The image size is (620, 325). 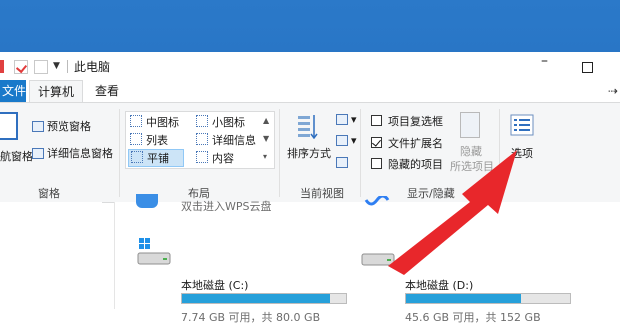 What do you see at coordinates (452, 212) in the screenshot?
I see `red-arrow-annotation` at bounding box center [452, 212].